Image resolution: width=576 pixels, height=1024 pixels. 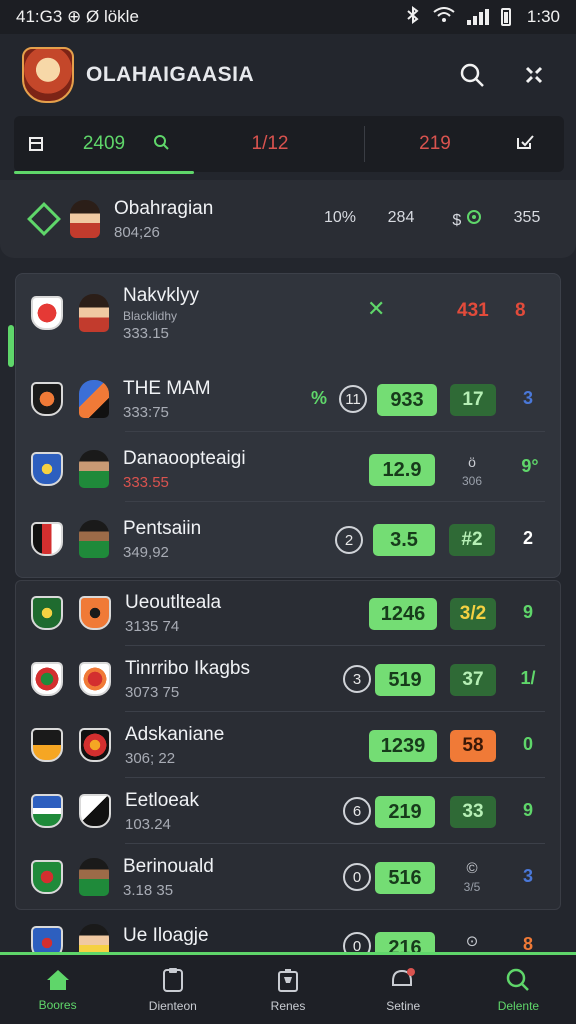 I want to click on featured-player: Obahragian 804;26 10% 284 $ 355, so click(x=288, y=219).